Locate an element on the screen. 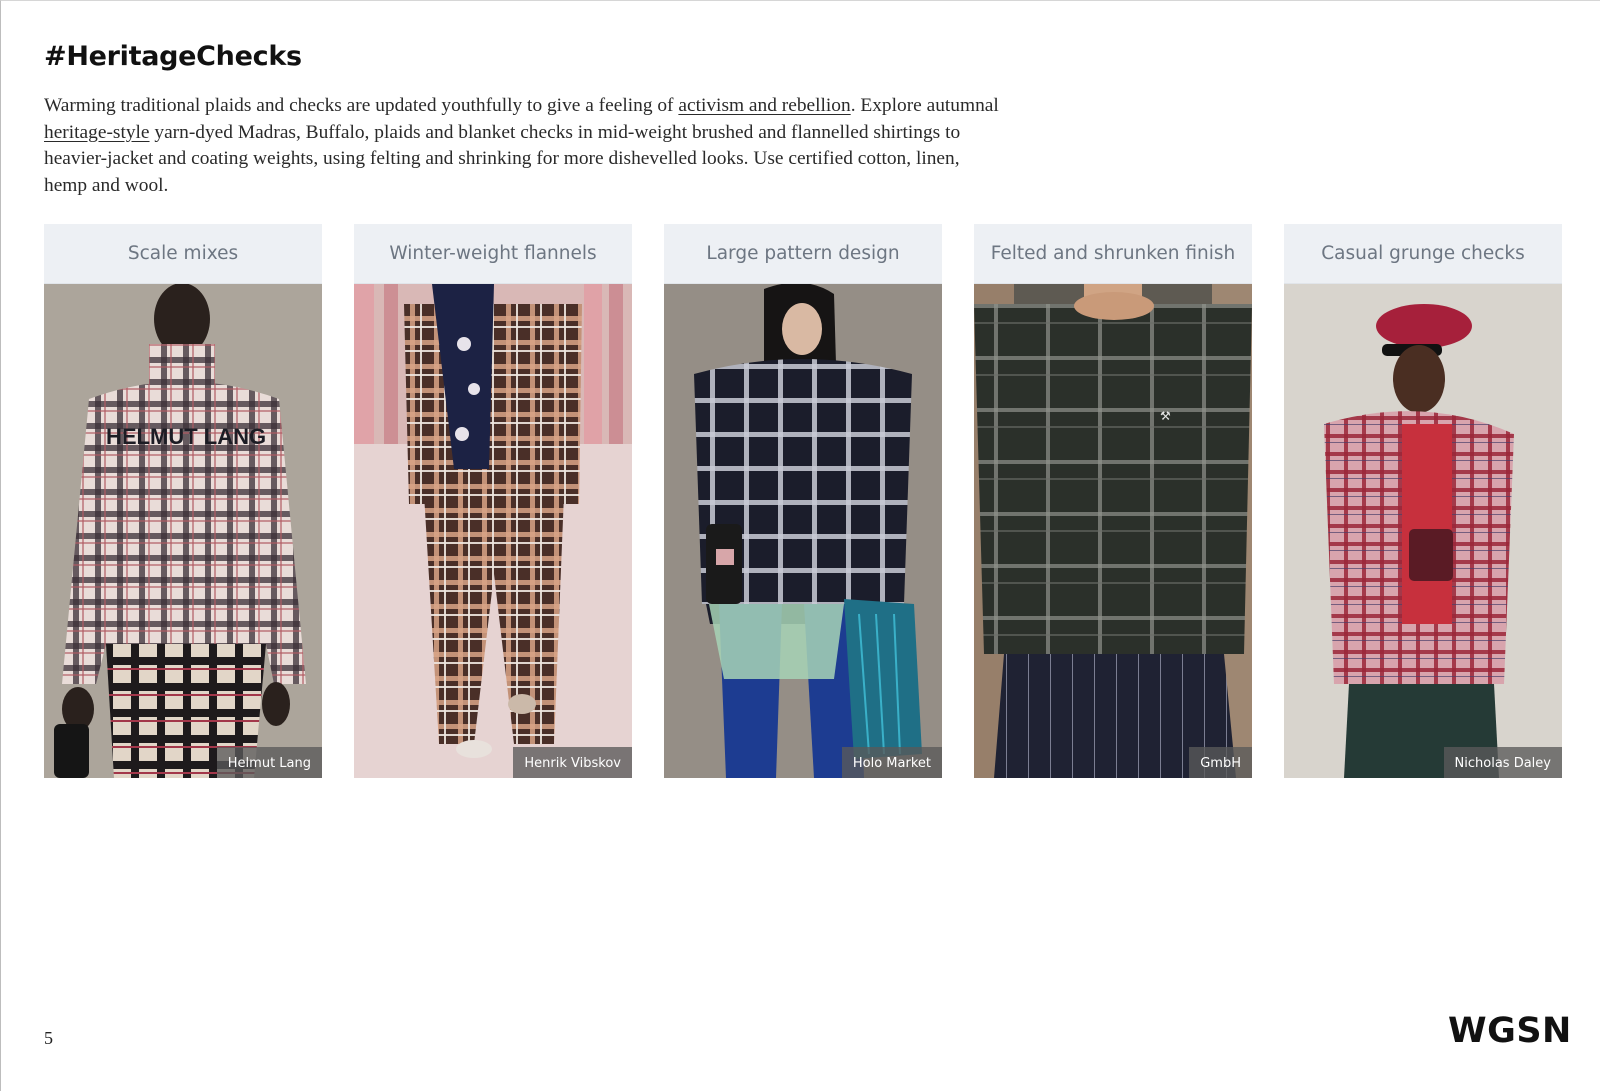  intro-text-2: . Explore autumnal is located at coordinates (924, 105).